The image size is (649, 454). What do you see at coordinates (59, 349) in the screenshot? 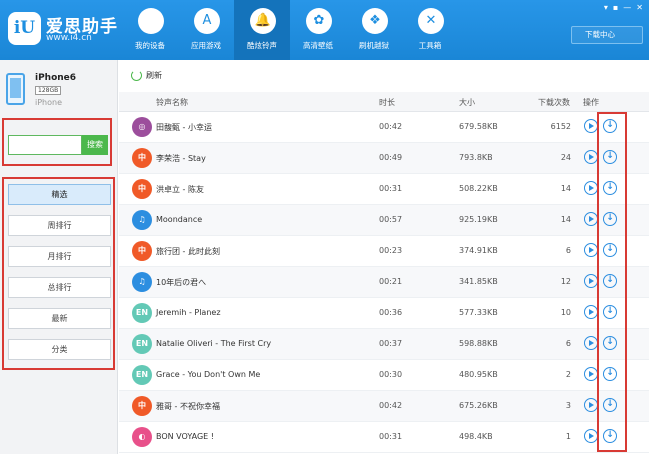
I see `category-item: 分类` at bounding box center [59, 349].